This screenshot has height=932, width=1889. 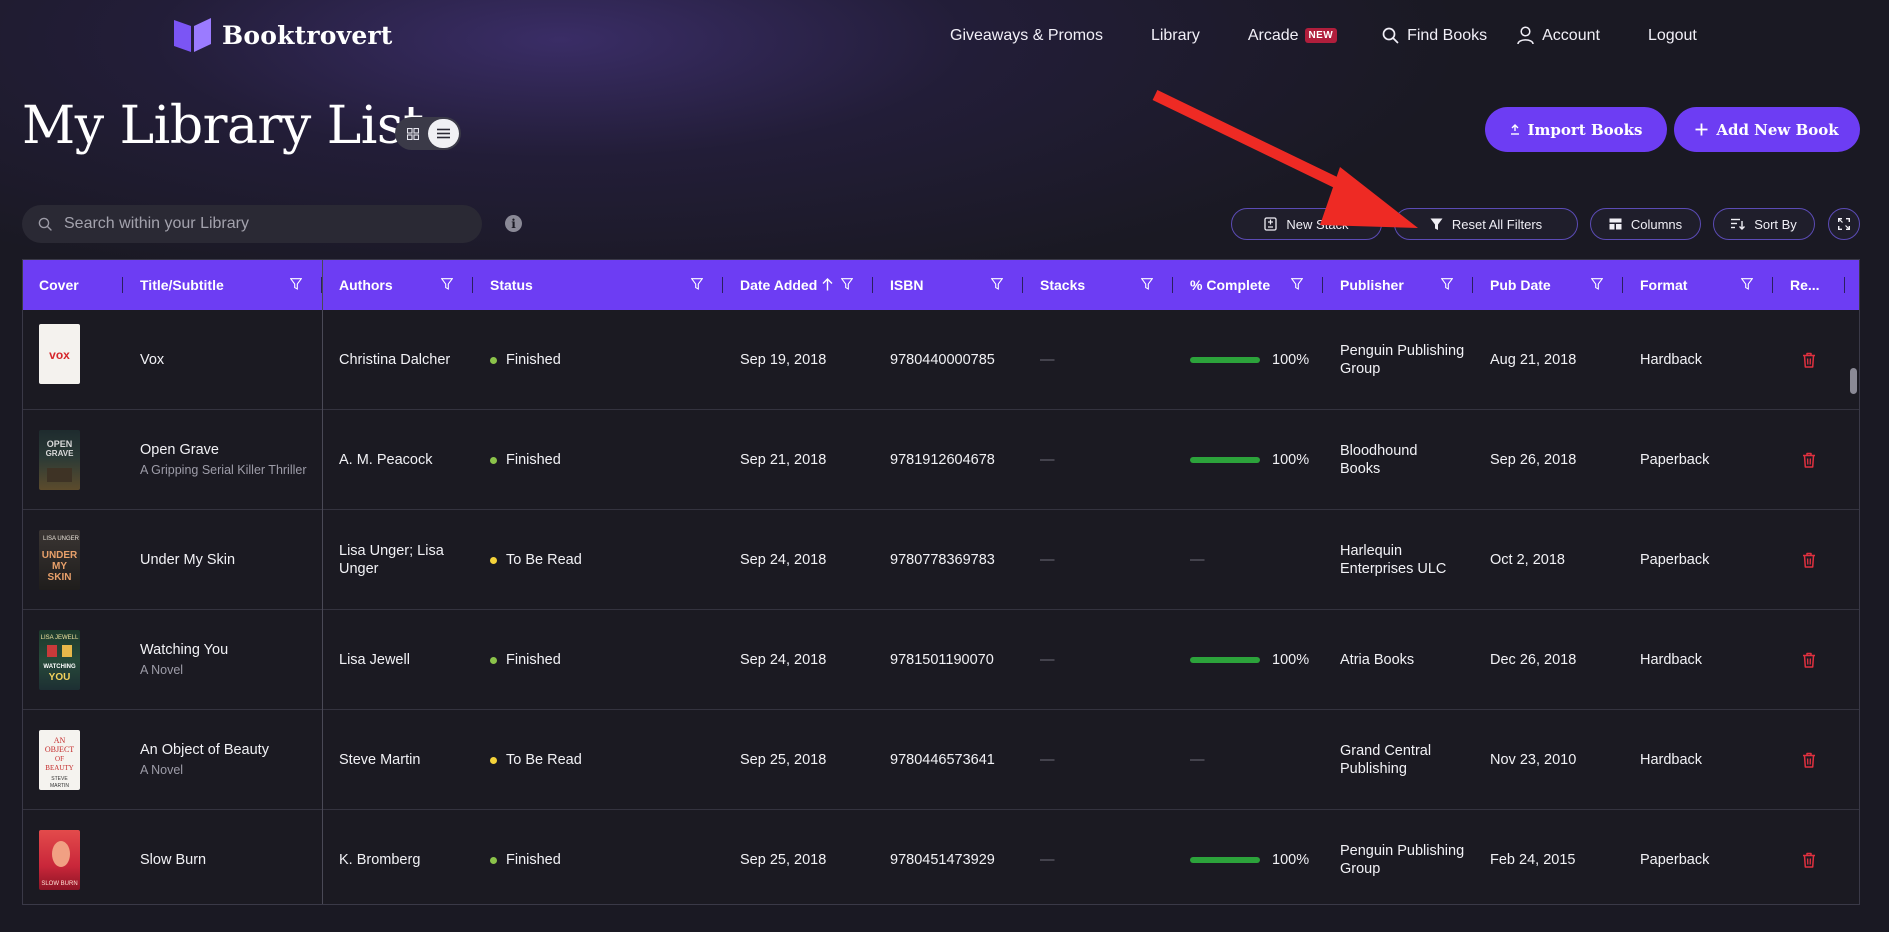 What do you see at coordinates (1293, 36) in the screenshot?
I see `nav-arcade: Arcade NEW` at bounding box center [1293, 36].